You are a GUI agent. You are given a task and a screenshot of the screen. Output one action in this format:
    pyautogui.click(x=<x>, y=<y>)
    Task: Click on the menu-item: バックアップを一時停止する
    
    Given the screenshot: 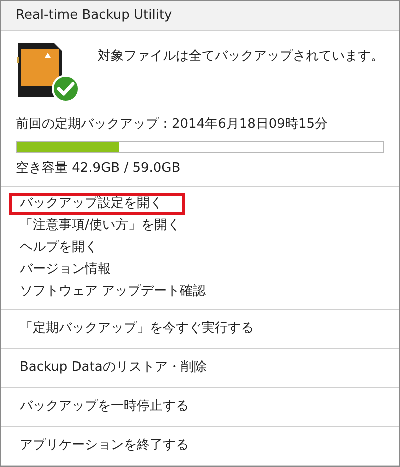 What is the action you would take?
    pyautogui.click(x=200, y=407)
    